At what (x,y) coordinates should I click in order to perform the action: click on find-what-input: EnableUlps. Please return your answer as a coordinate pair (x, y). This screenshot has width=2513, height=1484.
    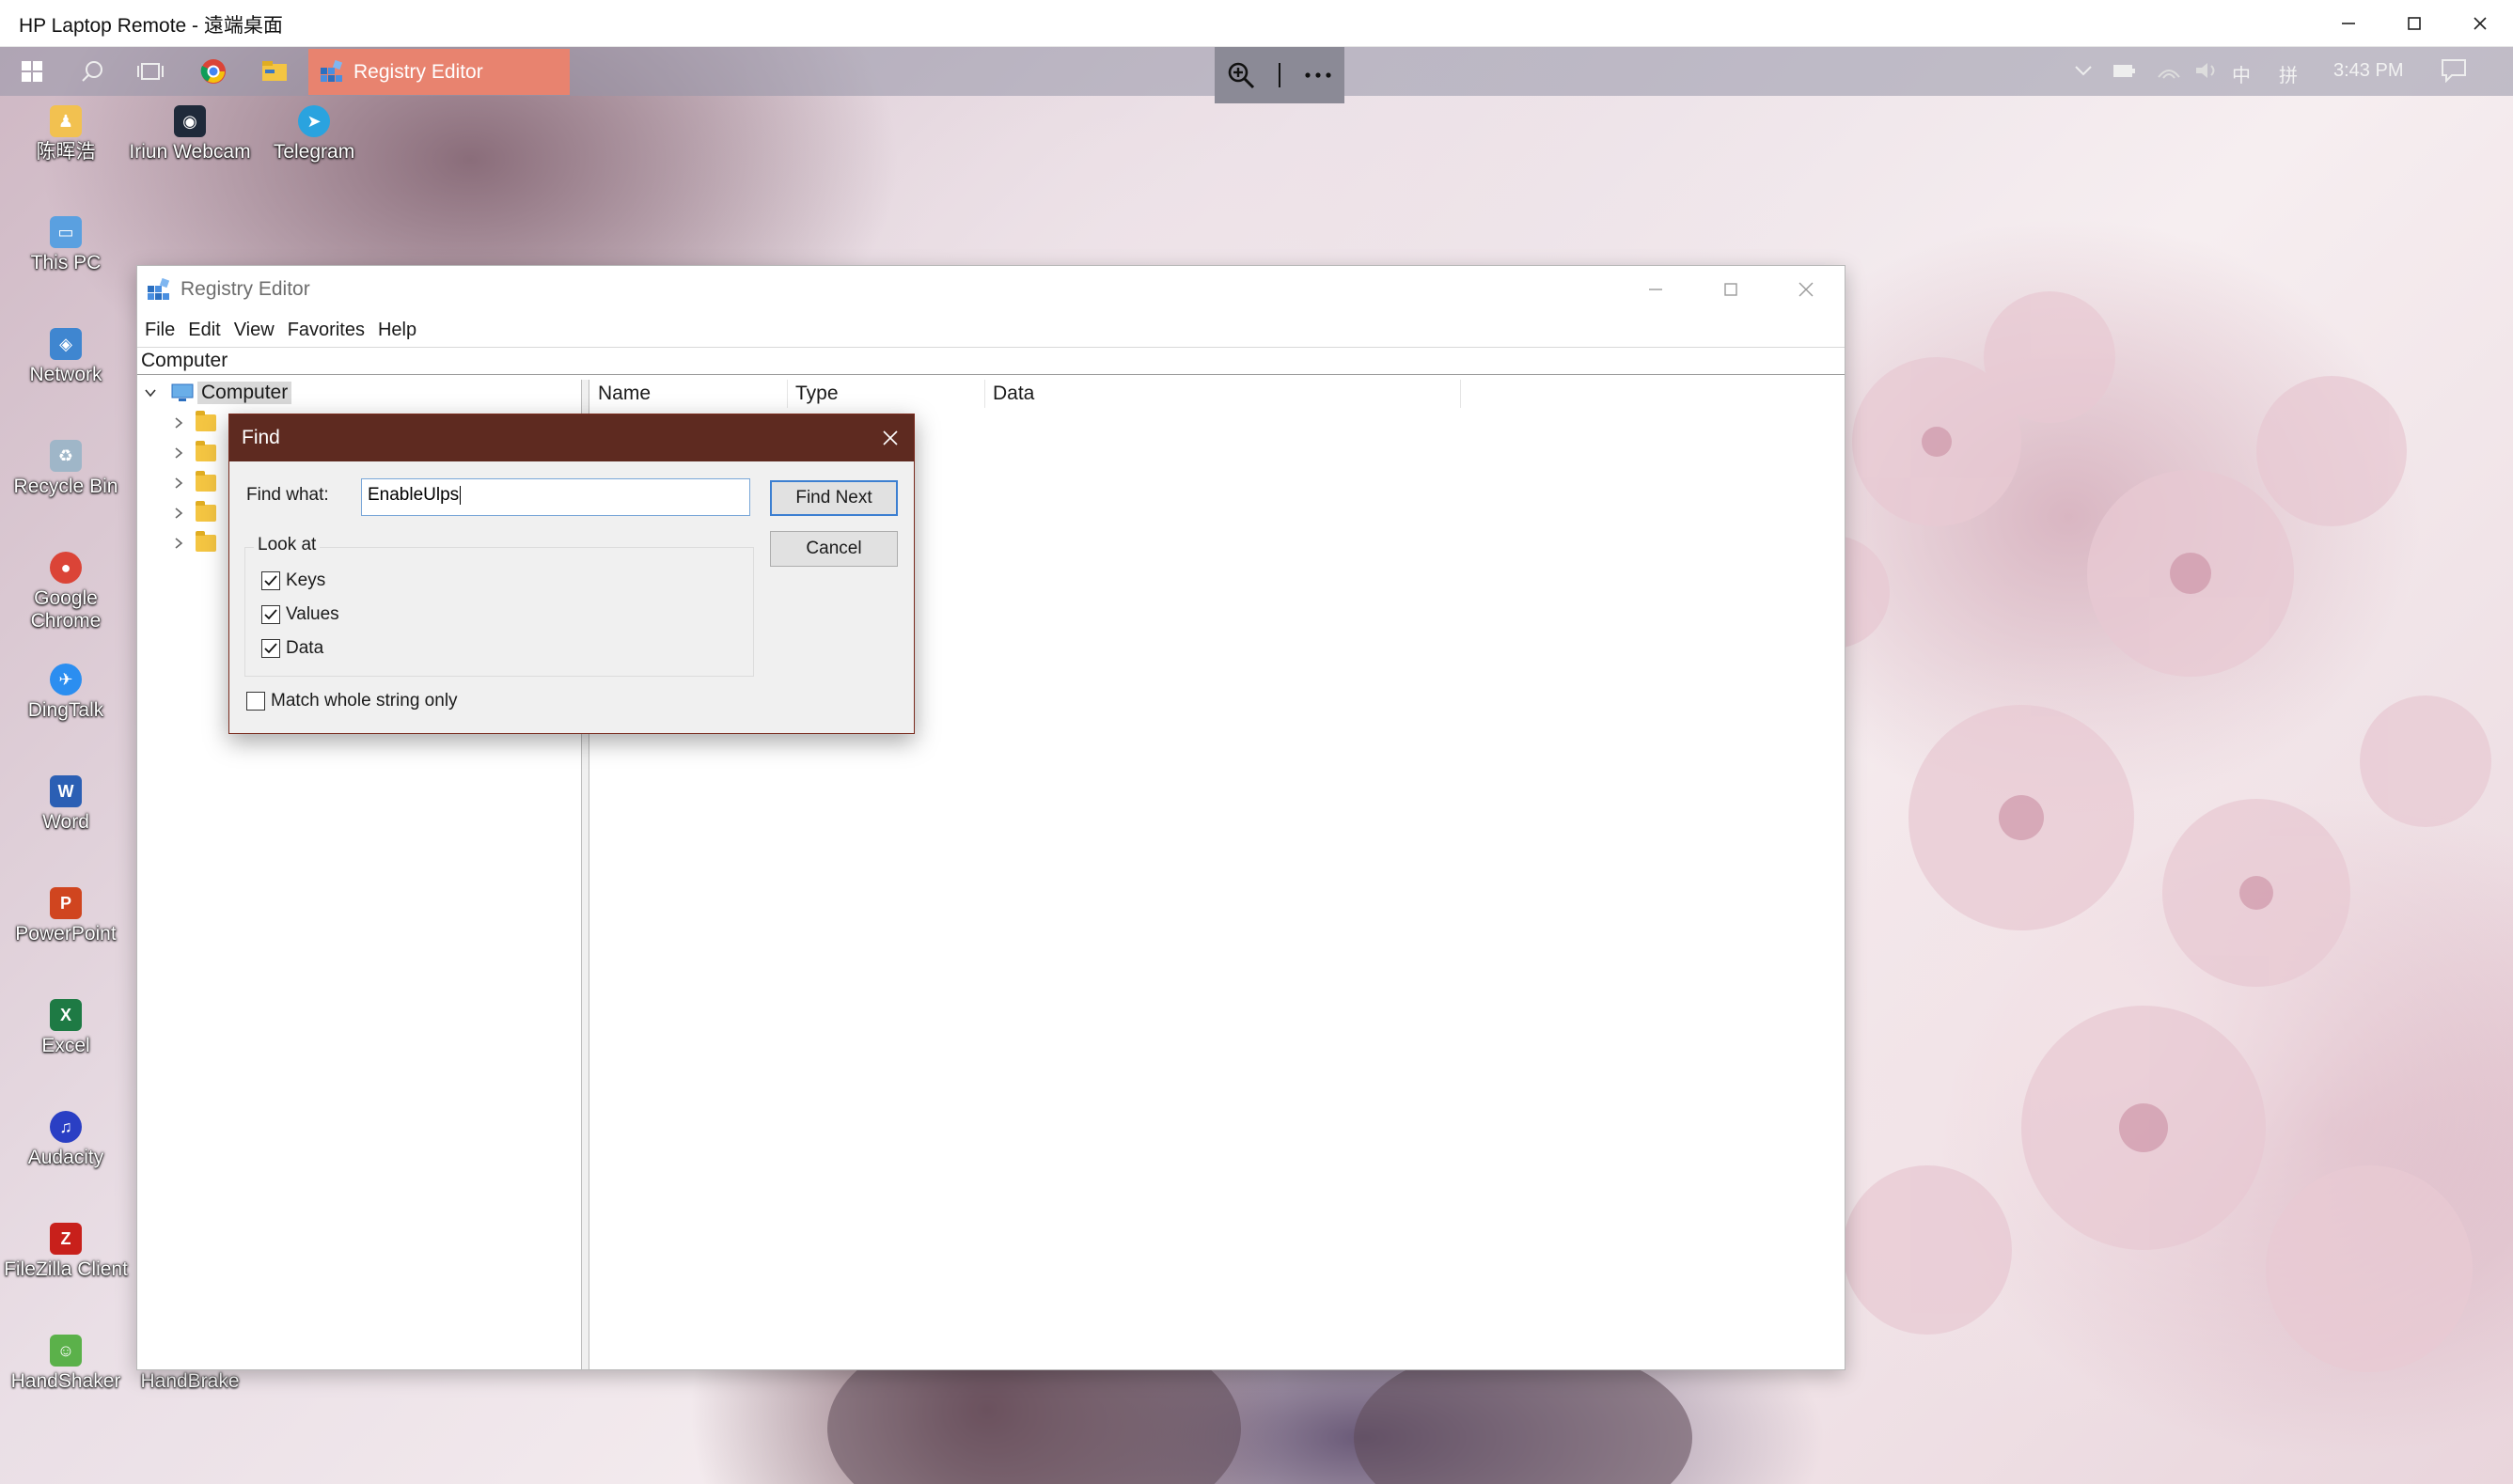
    Looking at the image, I should click on (556, 497).